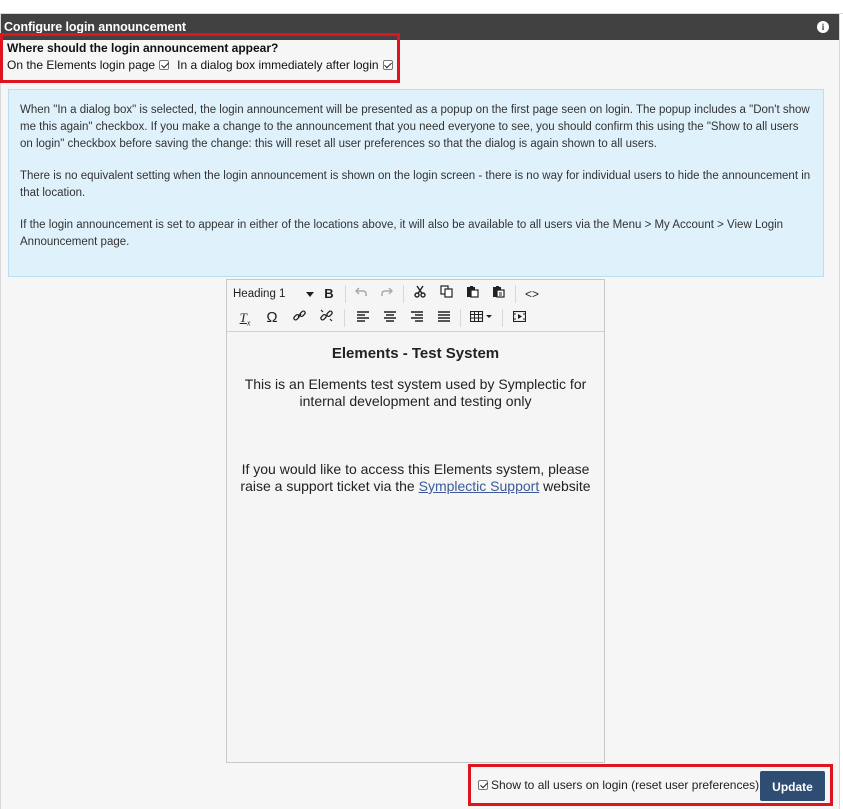 This screenshot has height=809, width=843. I want to click on special-character-icon: Ω, so click(272, 318).